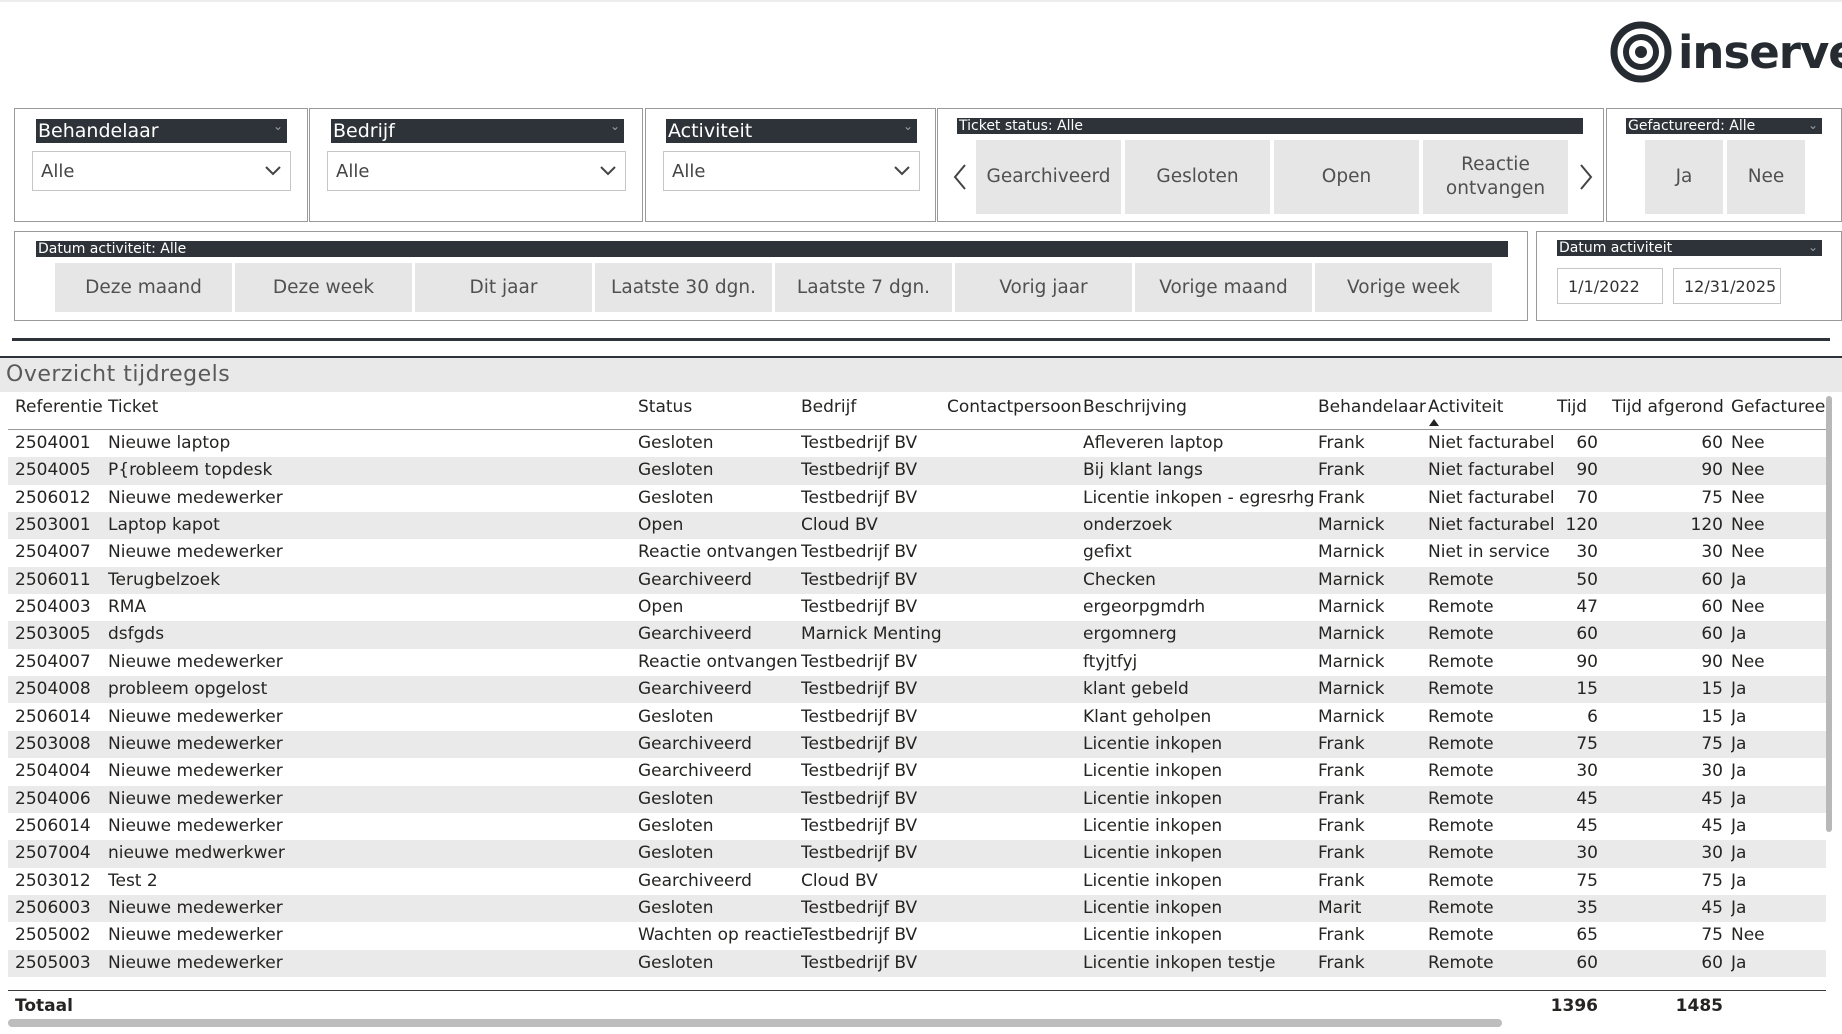 This screenshot has height=1034, width=1842. What do you see at coordinates (53, 579) in the screenshot?
I see `cell-referentie: 2506011` at bounding box center [53, 579].